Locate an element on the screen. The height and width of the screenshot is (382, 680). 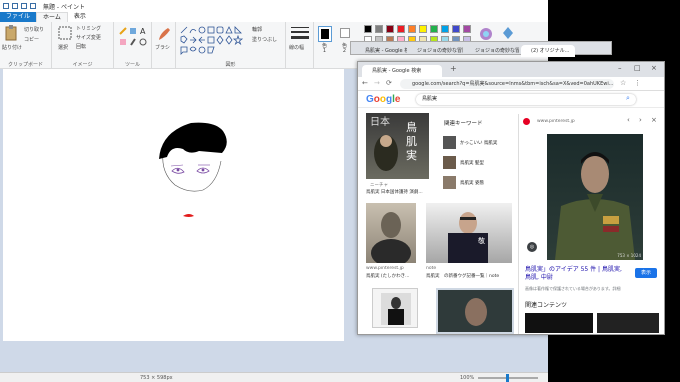
paint-title: 無題 - ペイント is located at coordinates (64, 7).